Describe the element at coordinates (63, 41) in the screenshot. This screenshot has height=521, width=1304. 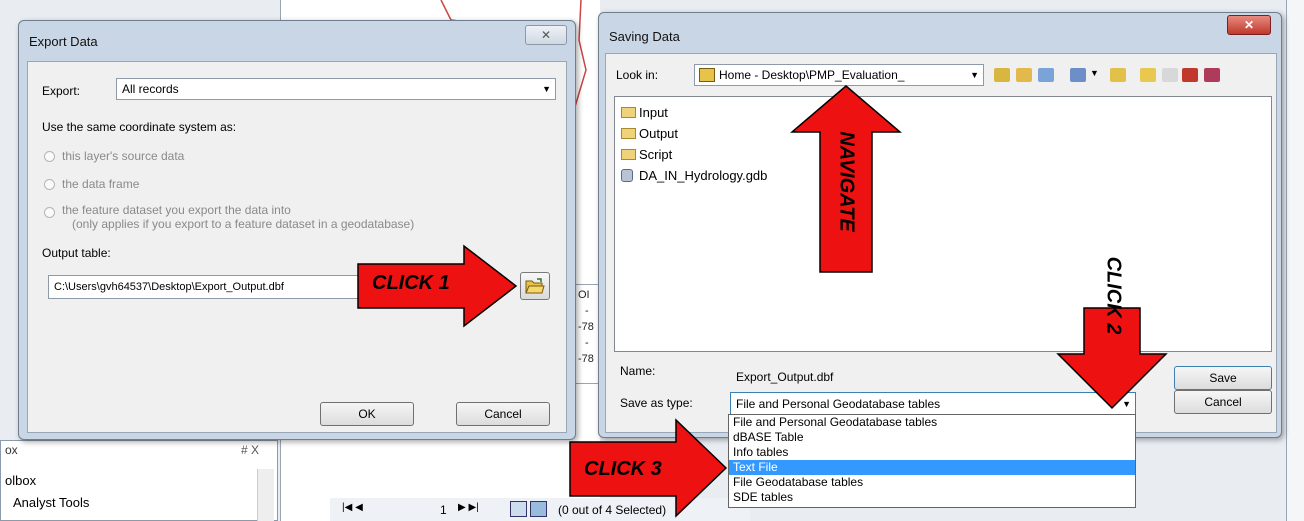
I see `dialog-title: Export Data` at that location.